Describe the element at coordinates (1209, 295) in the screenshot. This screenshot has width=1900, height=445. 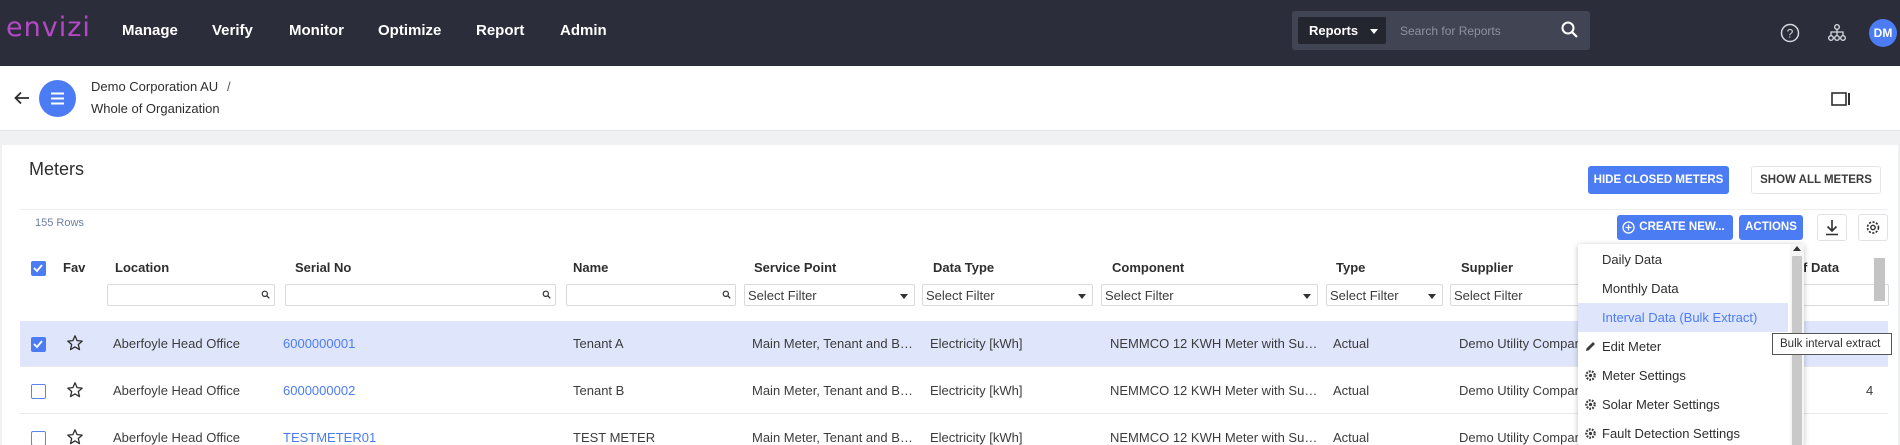
I see `component-filter-select: Select Filter` at that location.